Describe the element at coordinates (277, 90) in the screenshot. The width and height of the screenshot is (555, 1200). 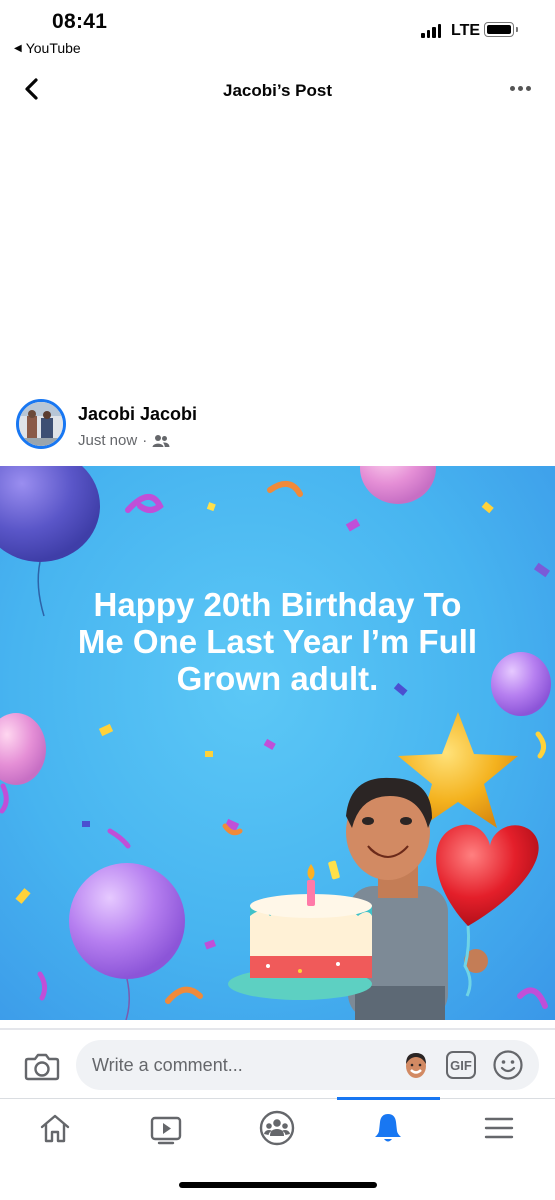
I see `page-title: Jacobi’s Post` at that location.